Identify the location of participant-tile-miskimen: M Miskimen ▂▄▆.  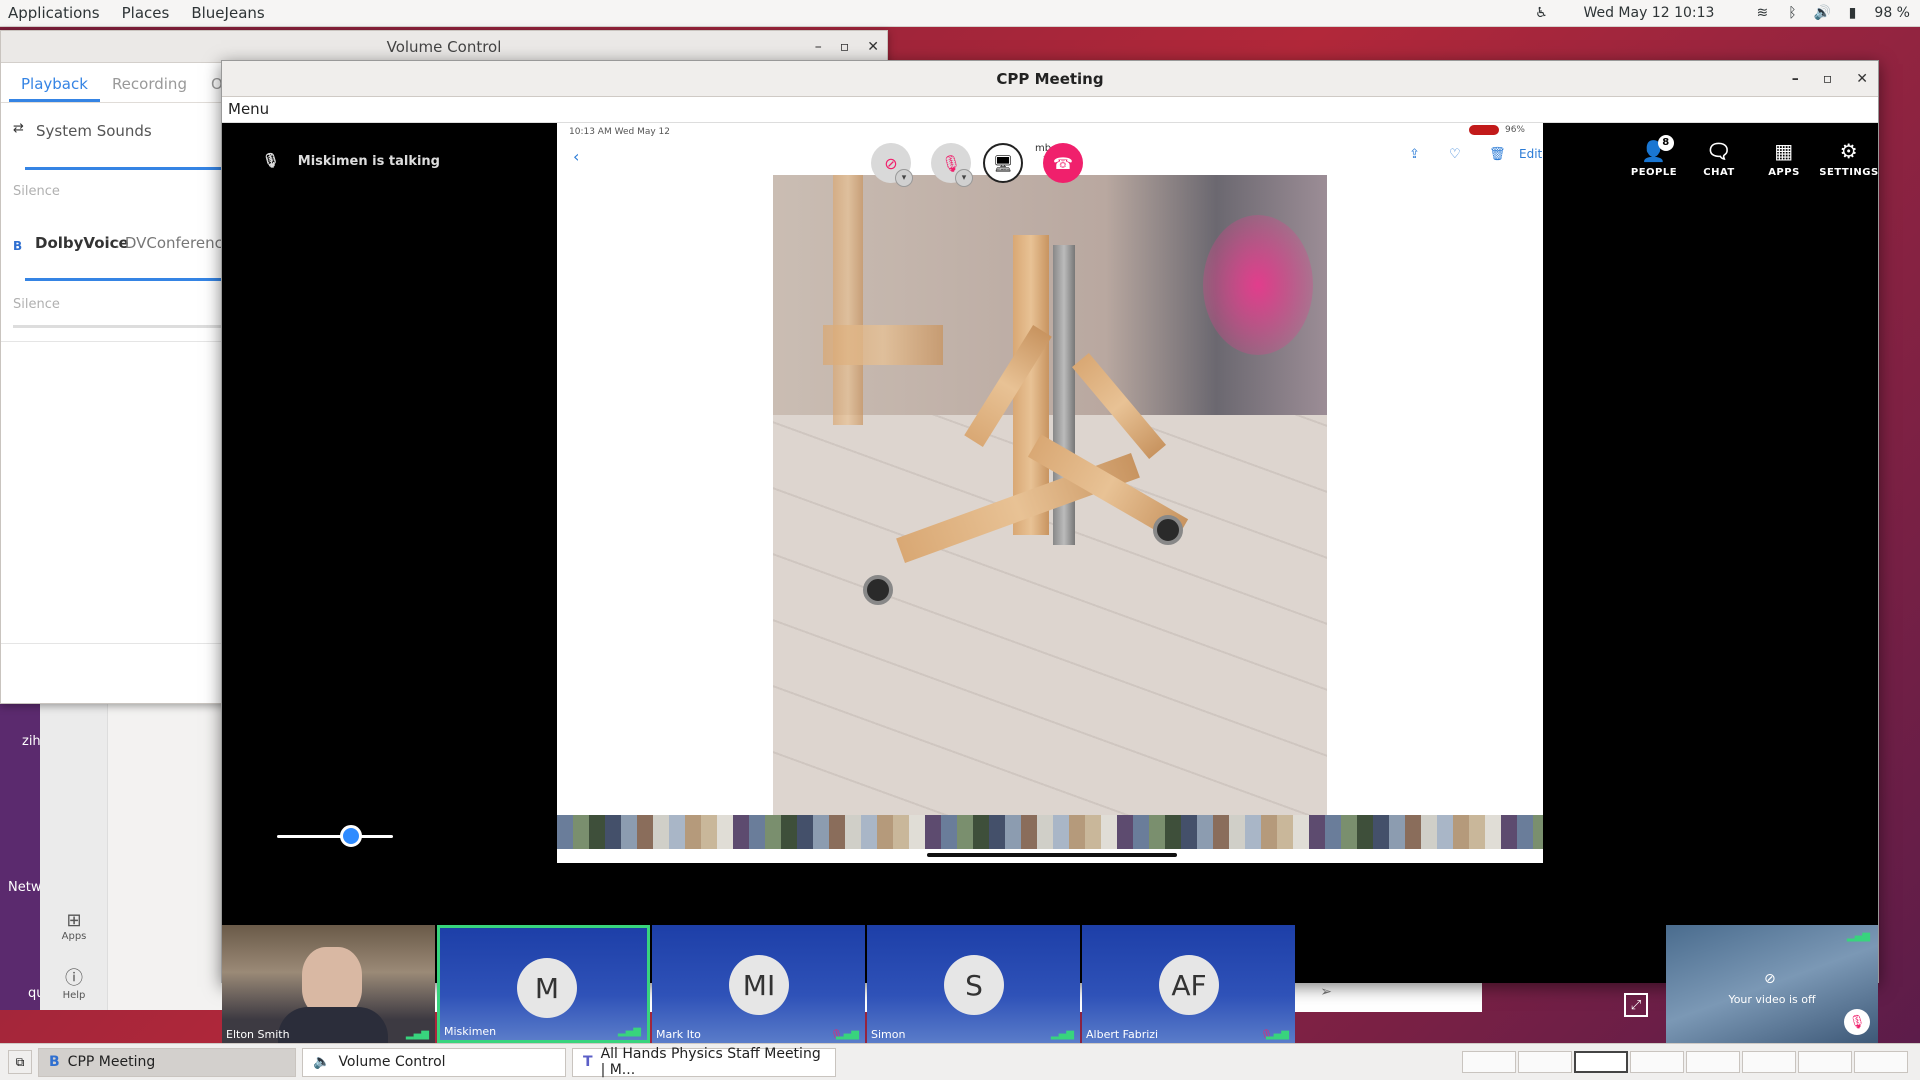
(543, 984).